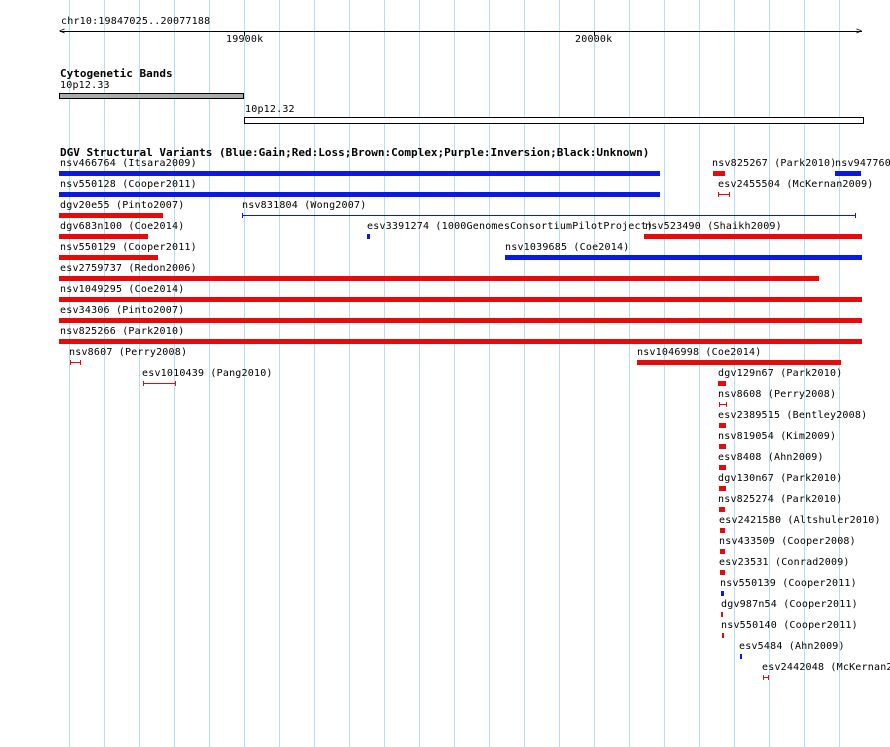  Describe the element at coordinates (122, 289) in the screenshot. I see `variant-label: nsv1049295 (Coe2014)` at that location.